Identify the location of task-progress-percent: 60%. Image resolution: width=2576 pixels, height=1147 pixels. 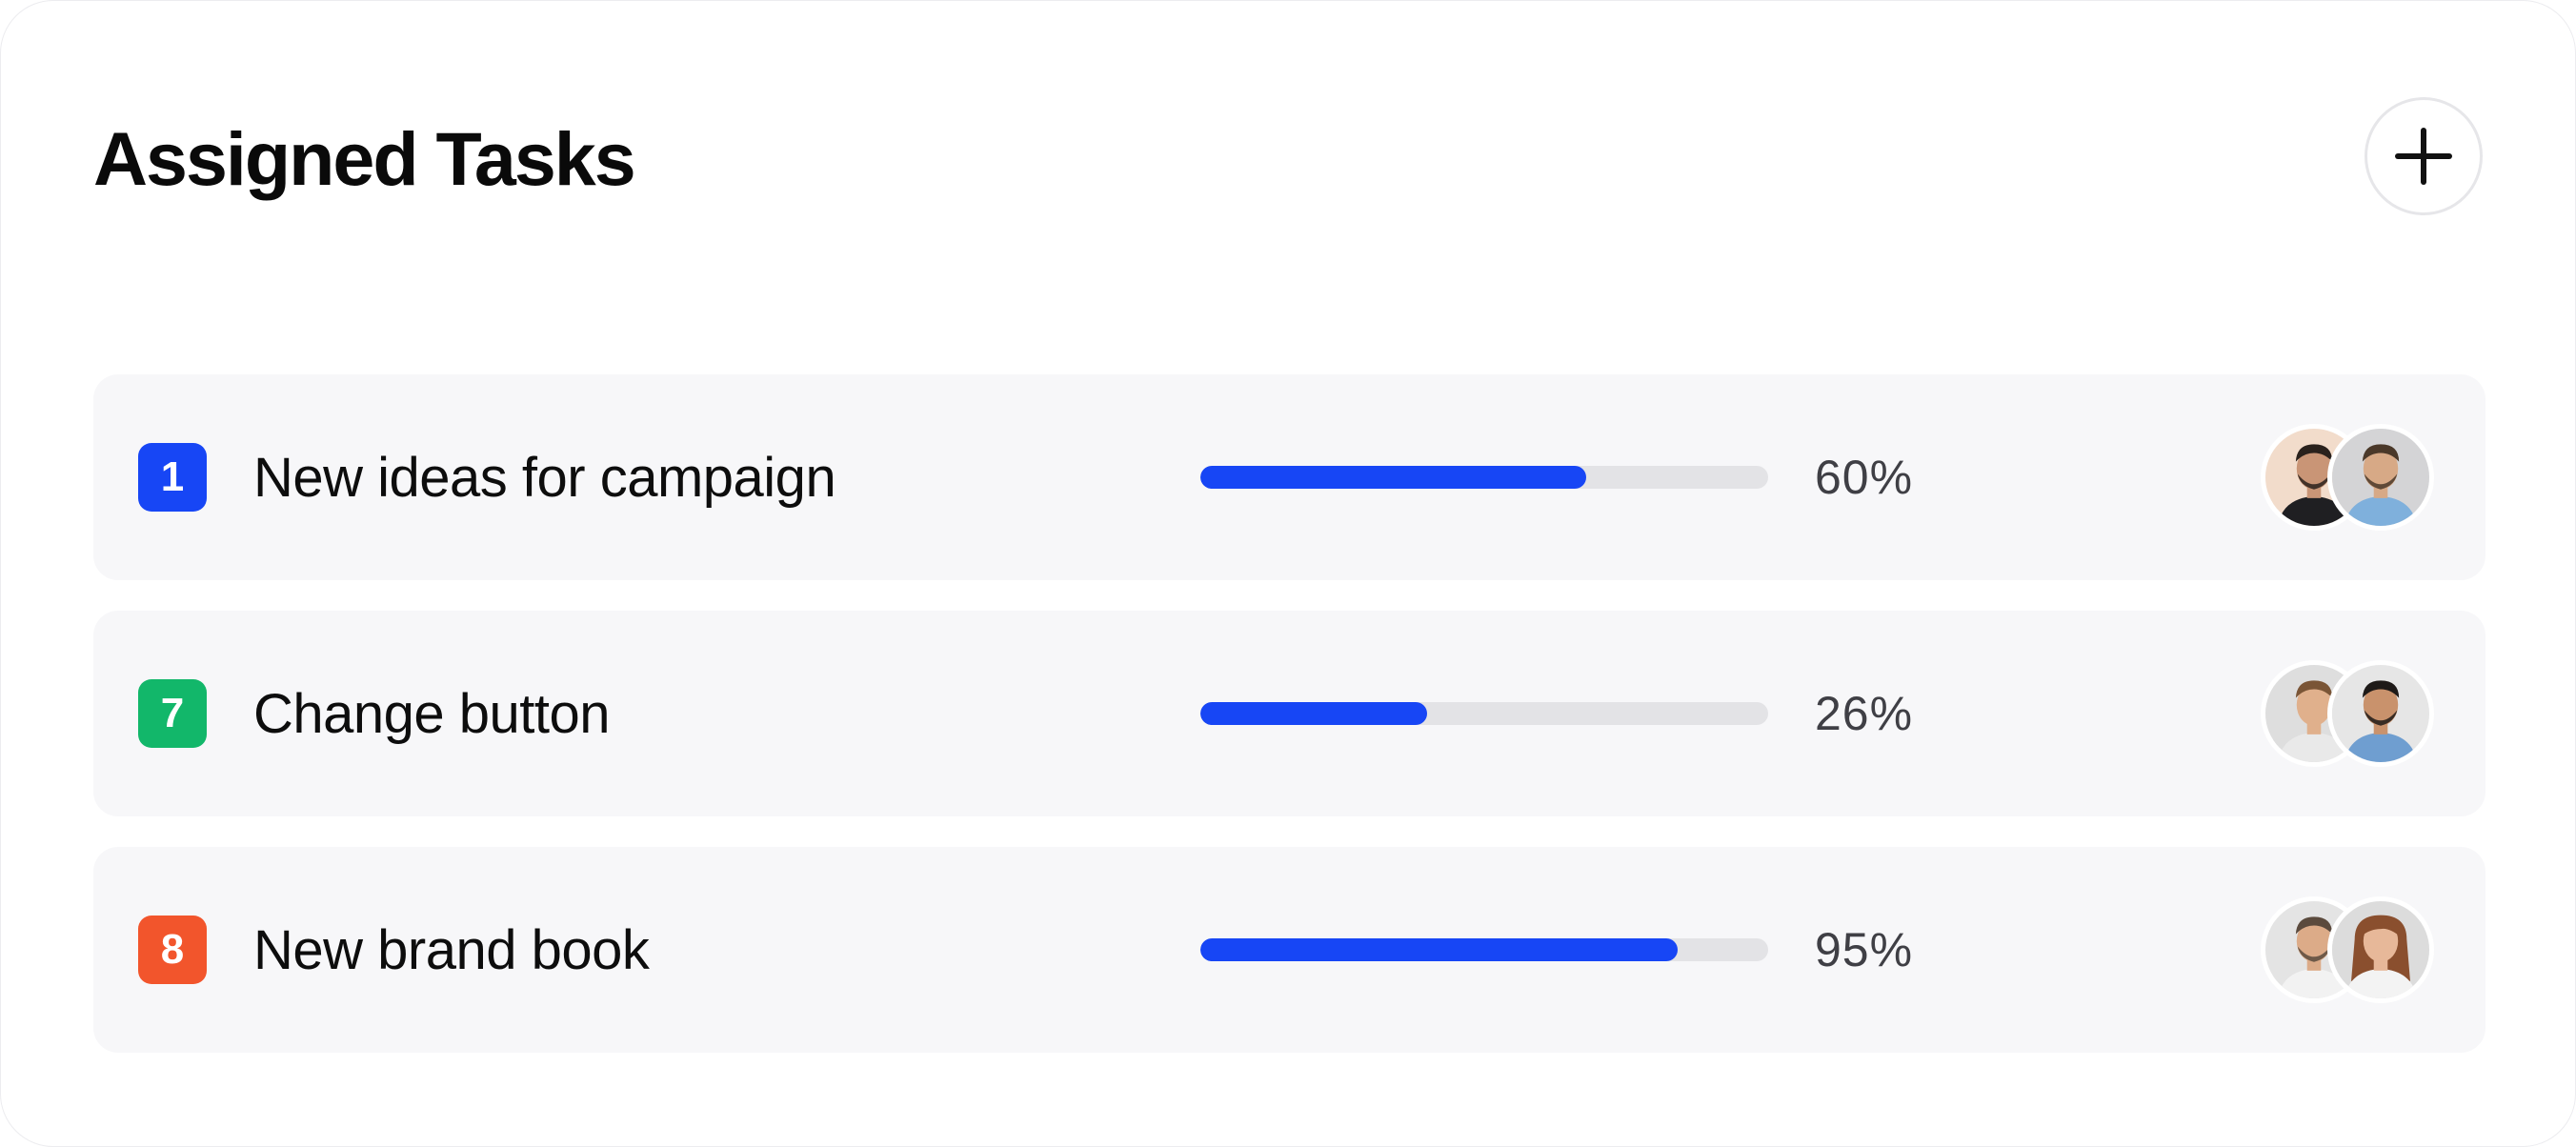
(1865, 477).